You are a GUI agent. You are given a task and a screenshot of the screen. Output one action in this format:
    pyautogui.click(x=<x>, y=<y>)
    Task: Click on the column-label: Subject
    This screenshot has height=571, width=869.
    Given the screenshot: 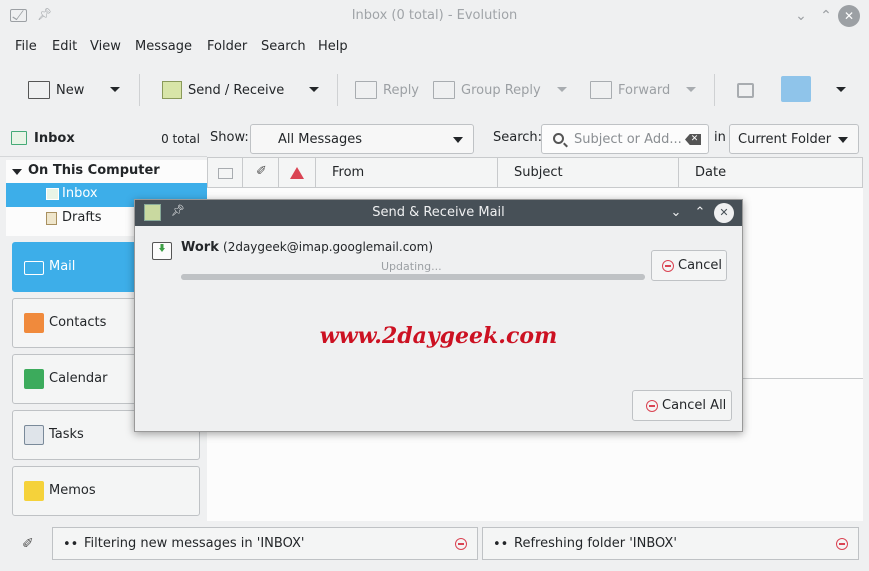 What is the action you would take?
    pyautogui.click(x=538, y=172)
    